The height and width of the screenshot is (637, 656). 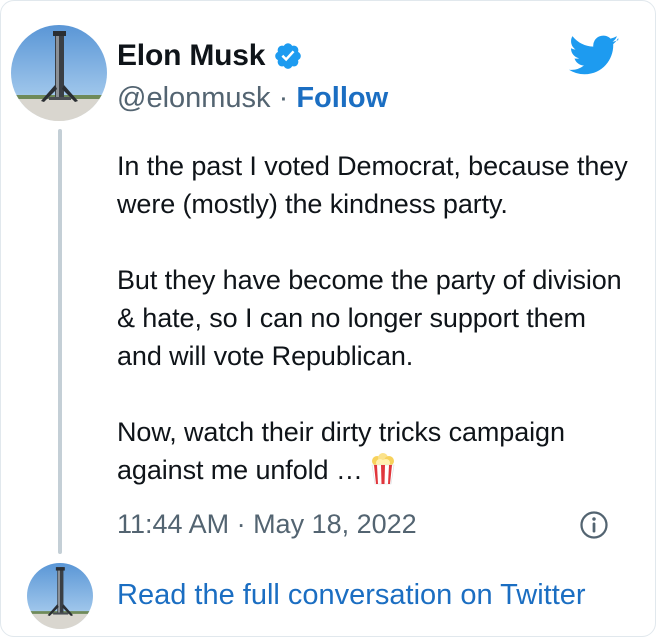 I want to click on author-name-row: Elon Musk, so click(x=210, y=56).